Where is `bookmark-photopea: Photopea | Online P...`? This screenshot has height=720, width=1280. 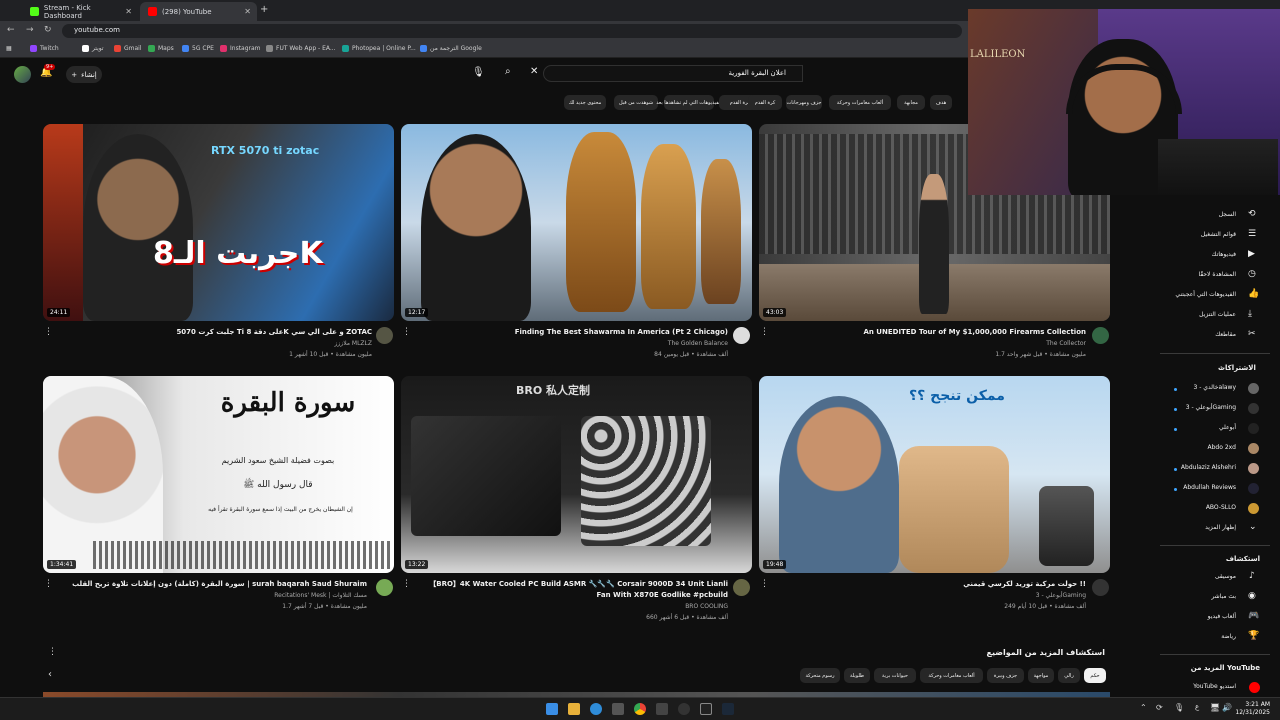
bookmark-photopea: Photopea | Online P... is located at coordinates (379, 48).